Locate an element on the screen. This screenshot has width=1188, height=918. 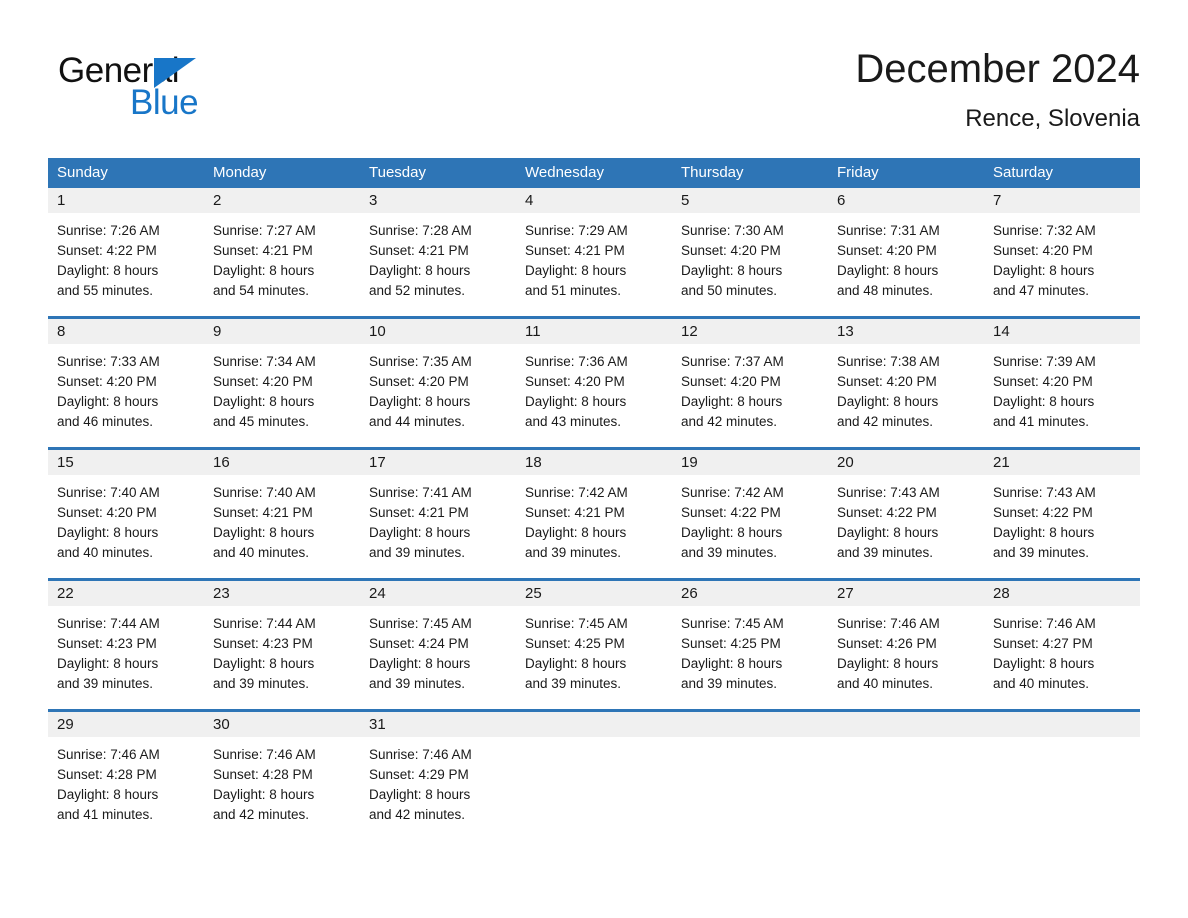
week-date-band: 15 16 17 18 19 20 21 is located at coordinates (594, 462).